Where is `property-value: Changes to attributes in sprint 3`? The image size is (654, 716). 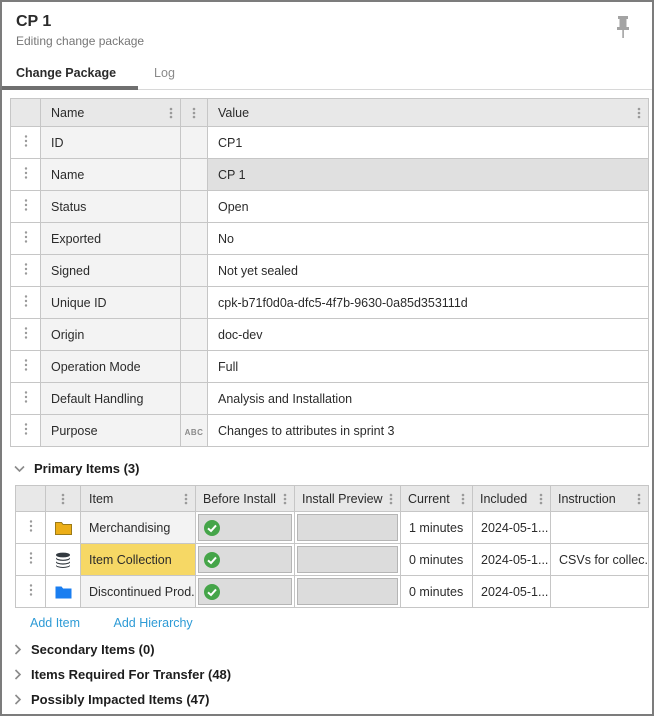 property-value: Changes to attributes in sprint 3 is located at coordinates (428, 430).